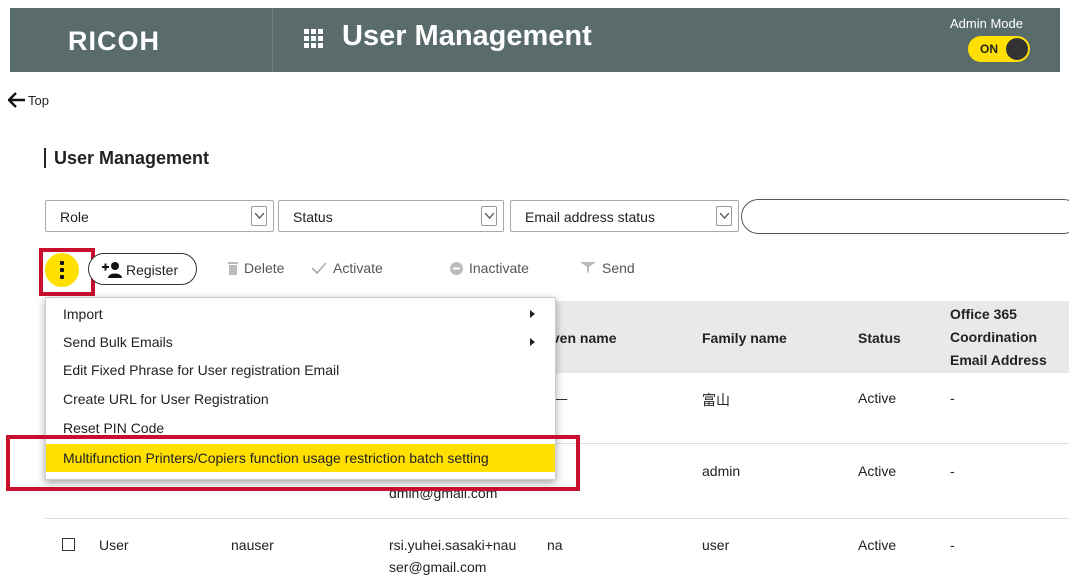  What do you see at coordinates (300, 342) in the screenshot?
I see `menu-item-send-bulk-emails: Send Bulk Emails` at bounding box center [300, 342].